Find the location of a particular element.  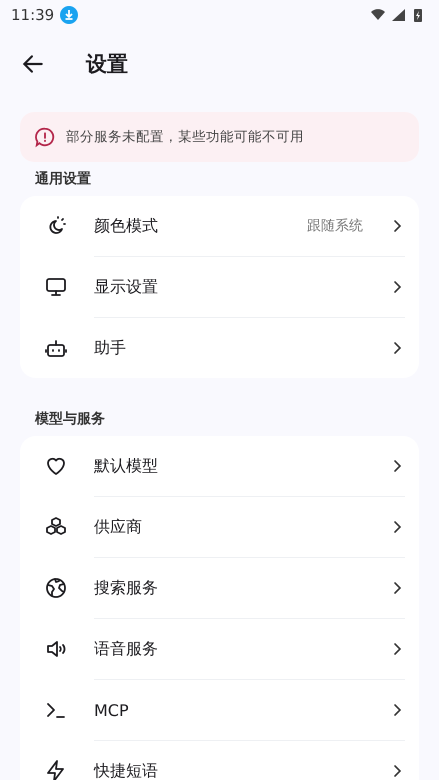

settings-item: MCP is located at coordinates (212, 710).